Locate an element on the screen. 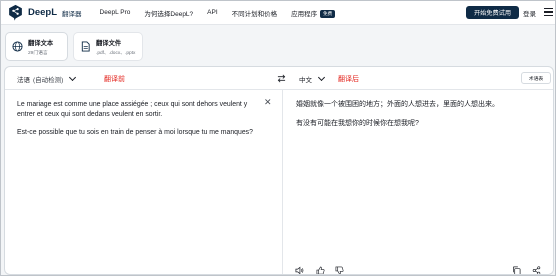 Image resolution: width=556 pixels, height=276 pixels. tab-translate-text-title: 翻译文本 is located at coordinates (41, 43).